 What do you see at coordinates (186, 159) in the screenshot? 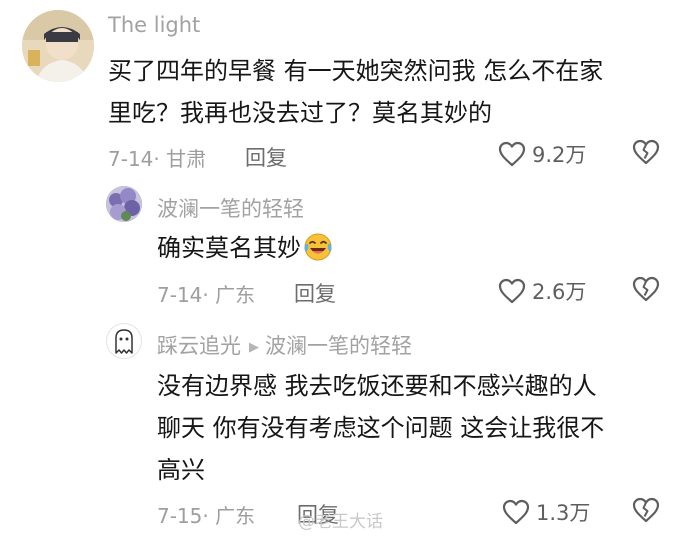
I see `comment-location: 甘肃` at bounding box center [186, 159].